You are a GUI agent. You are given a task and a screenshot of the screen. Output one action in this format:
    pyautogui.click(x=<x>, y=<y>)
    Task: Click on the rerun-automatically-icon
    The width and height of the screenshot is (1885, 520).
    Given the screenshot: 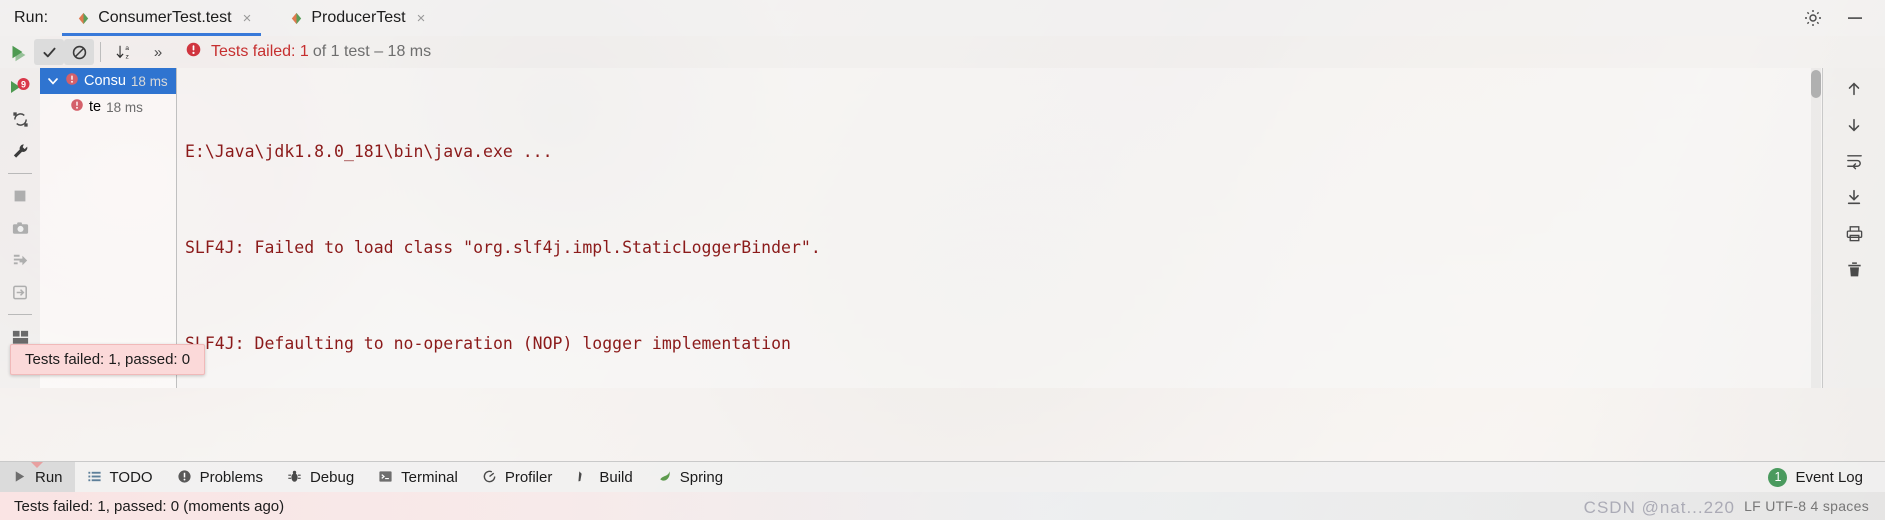 What is the action you would take?
    pyautogui.click(x=20, y=119)
    